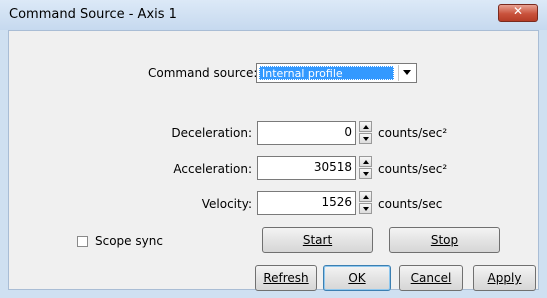 Image resolution: width=547 pixels, height=298 pixels. I want to click on refresh-button: Refresh, so click(286, 278).